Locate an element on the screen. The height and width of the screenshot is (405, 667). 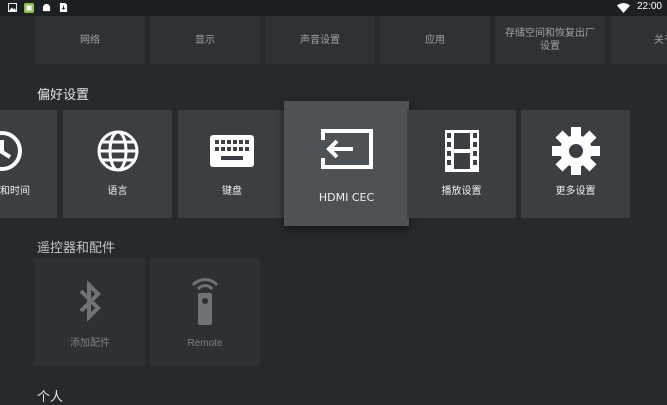
device-item-sound: 声音设置 is located at coordinates (320, 40).